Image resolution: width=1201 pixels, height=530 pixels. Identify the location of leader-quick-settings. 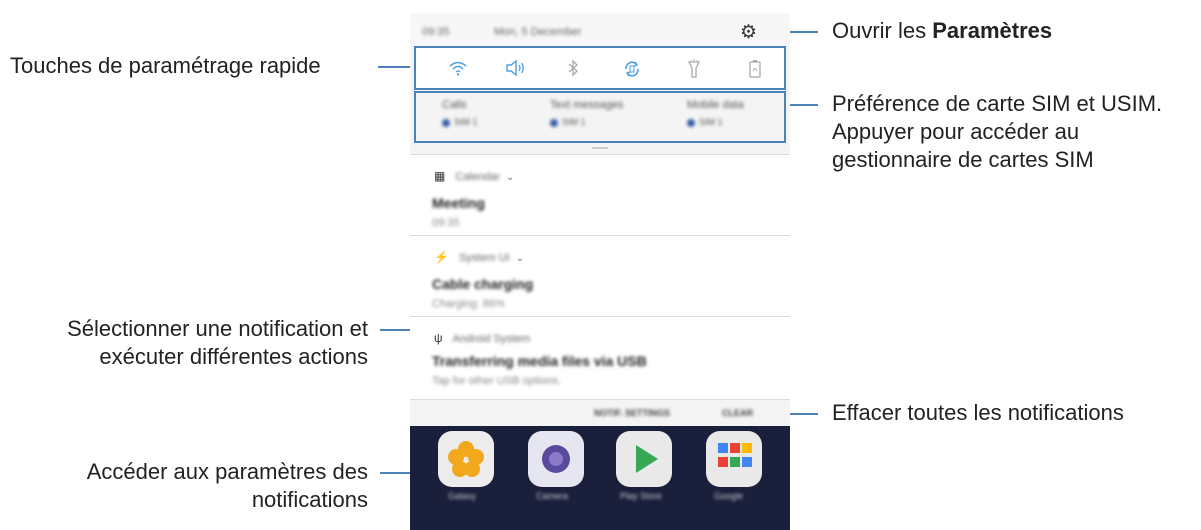
(395, 67).